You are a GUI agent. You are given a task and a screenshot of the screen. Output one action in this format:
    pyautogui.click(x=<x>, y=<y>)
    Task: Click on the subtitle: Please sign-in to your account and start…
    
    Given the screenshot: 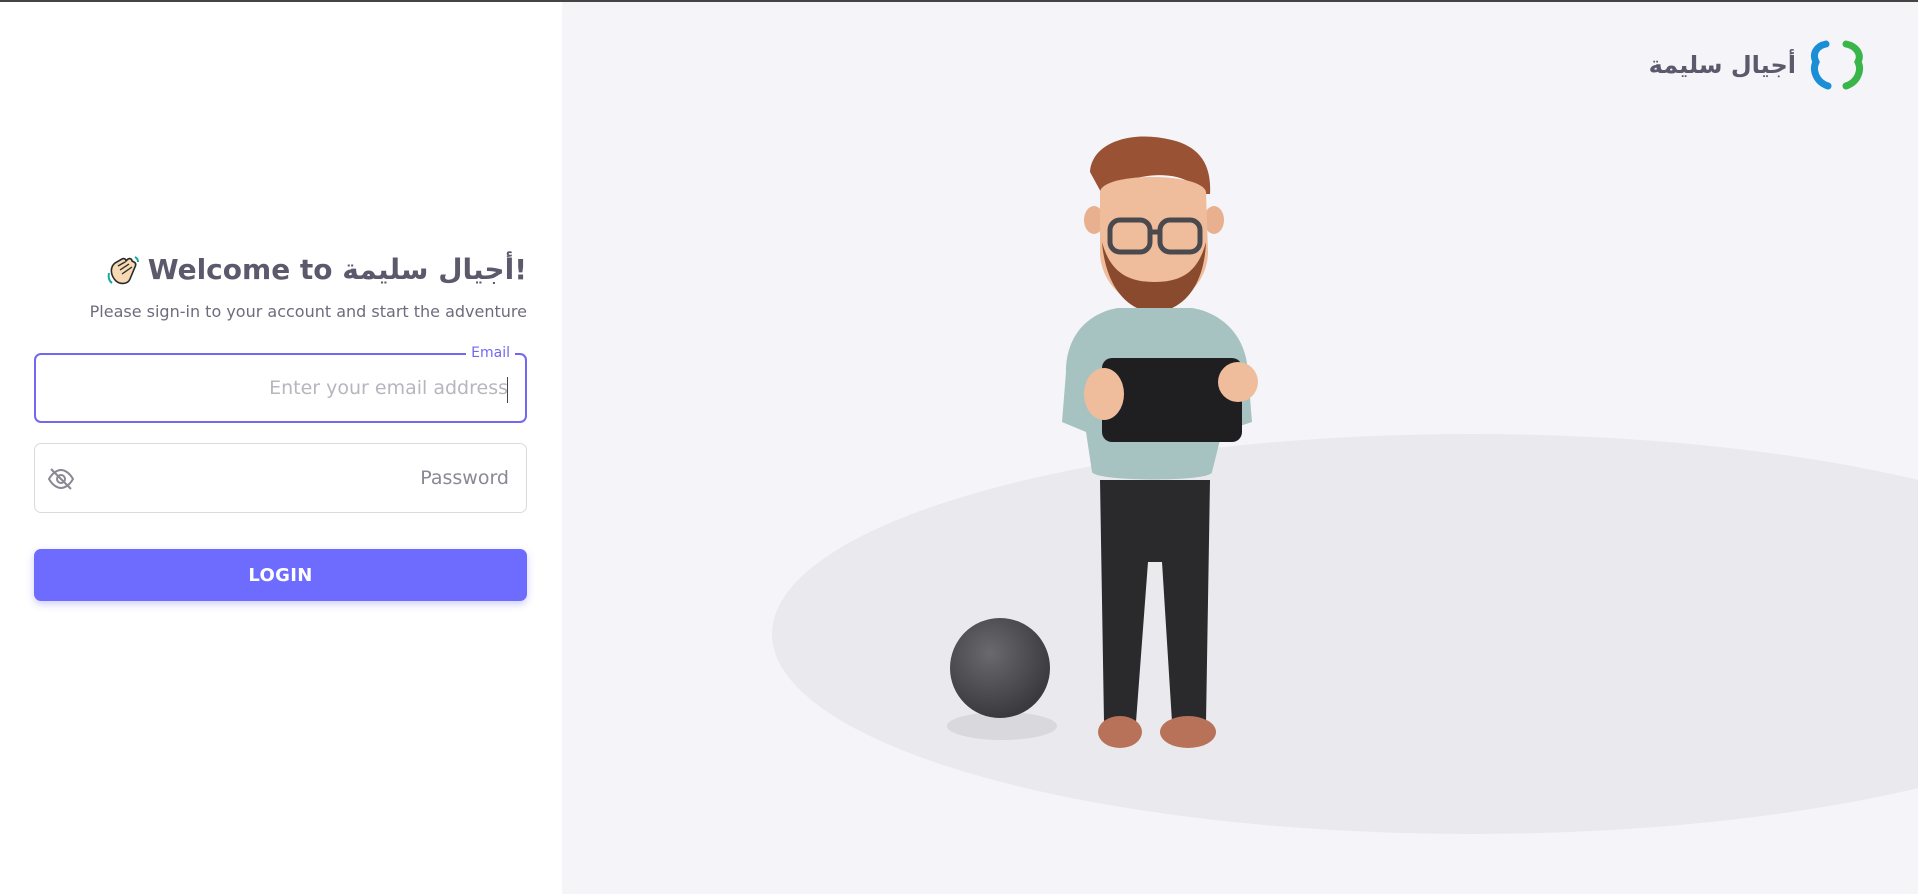 What is the action you would take?
    pyautogui.click(x=308, y=312)
    